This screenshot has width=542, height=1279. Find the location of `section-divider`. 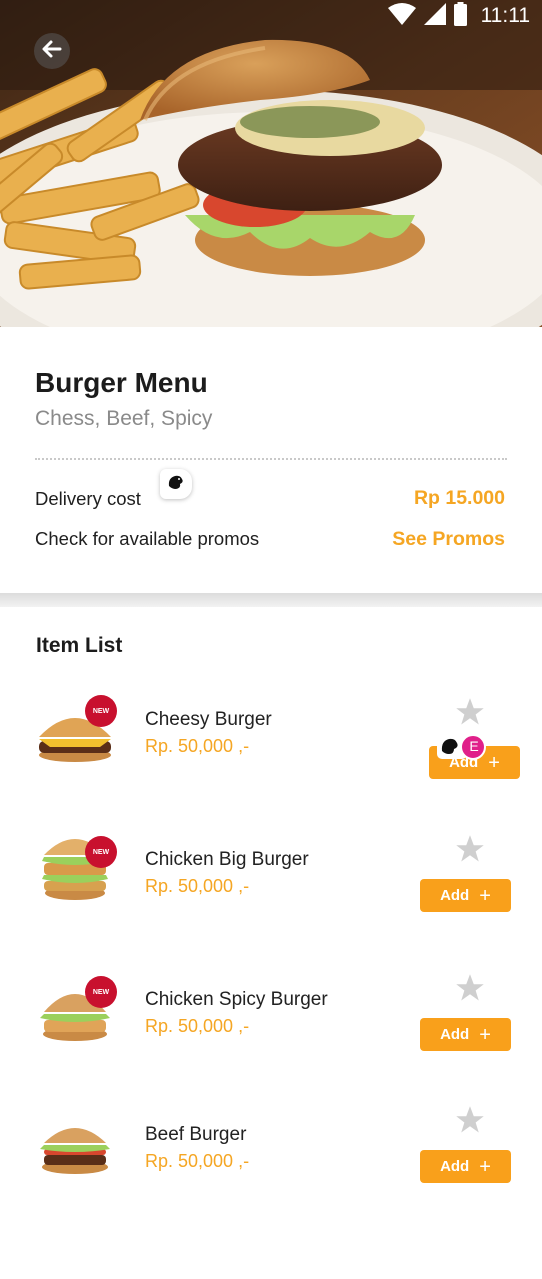

section-divider is located at coordinates (271, 600).